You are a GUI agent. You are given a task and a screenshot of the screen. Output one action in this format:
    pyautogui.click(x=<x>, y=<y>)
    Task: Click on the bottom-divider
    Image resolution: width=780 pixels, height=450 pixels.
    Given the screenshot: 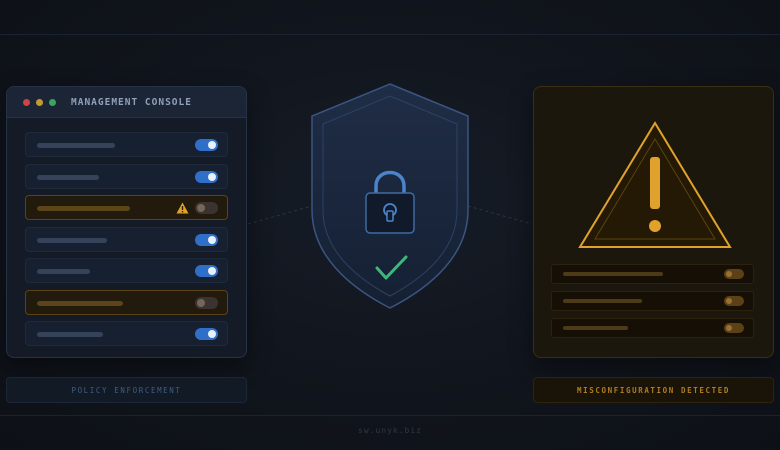 What is the action you would take?
    pyautogui.click(x=390, y=415)
    